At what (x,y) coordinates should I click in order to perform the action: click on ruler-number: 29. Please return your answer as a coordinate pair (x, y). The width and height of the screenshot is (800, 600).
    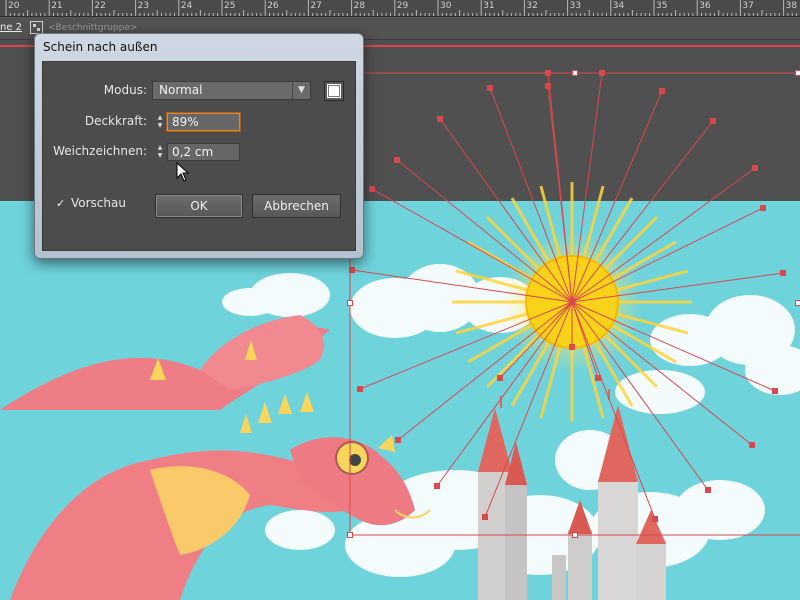
    Looking at the image, I should click on (402, 6).